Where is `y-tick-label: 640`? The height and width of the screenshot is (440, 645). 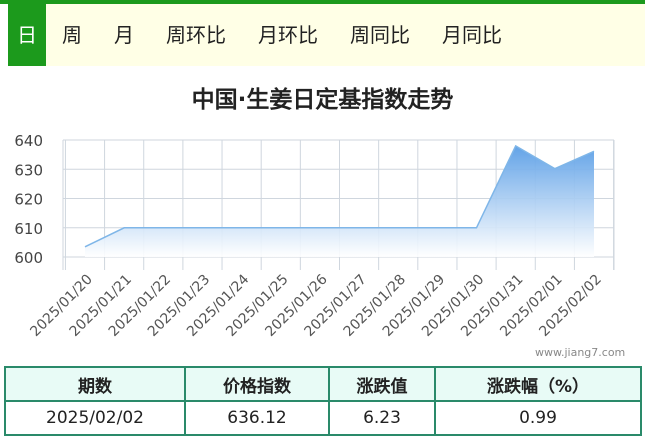
y-tick-label: 640 is located at coordinates (28, 141).